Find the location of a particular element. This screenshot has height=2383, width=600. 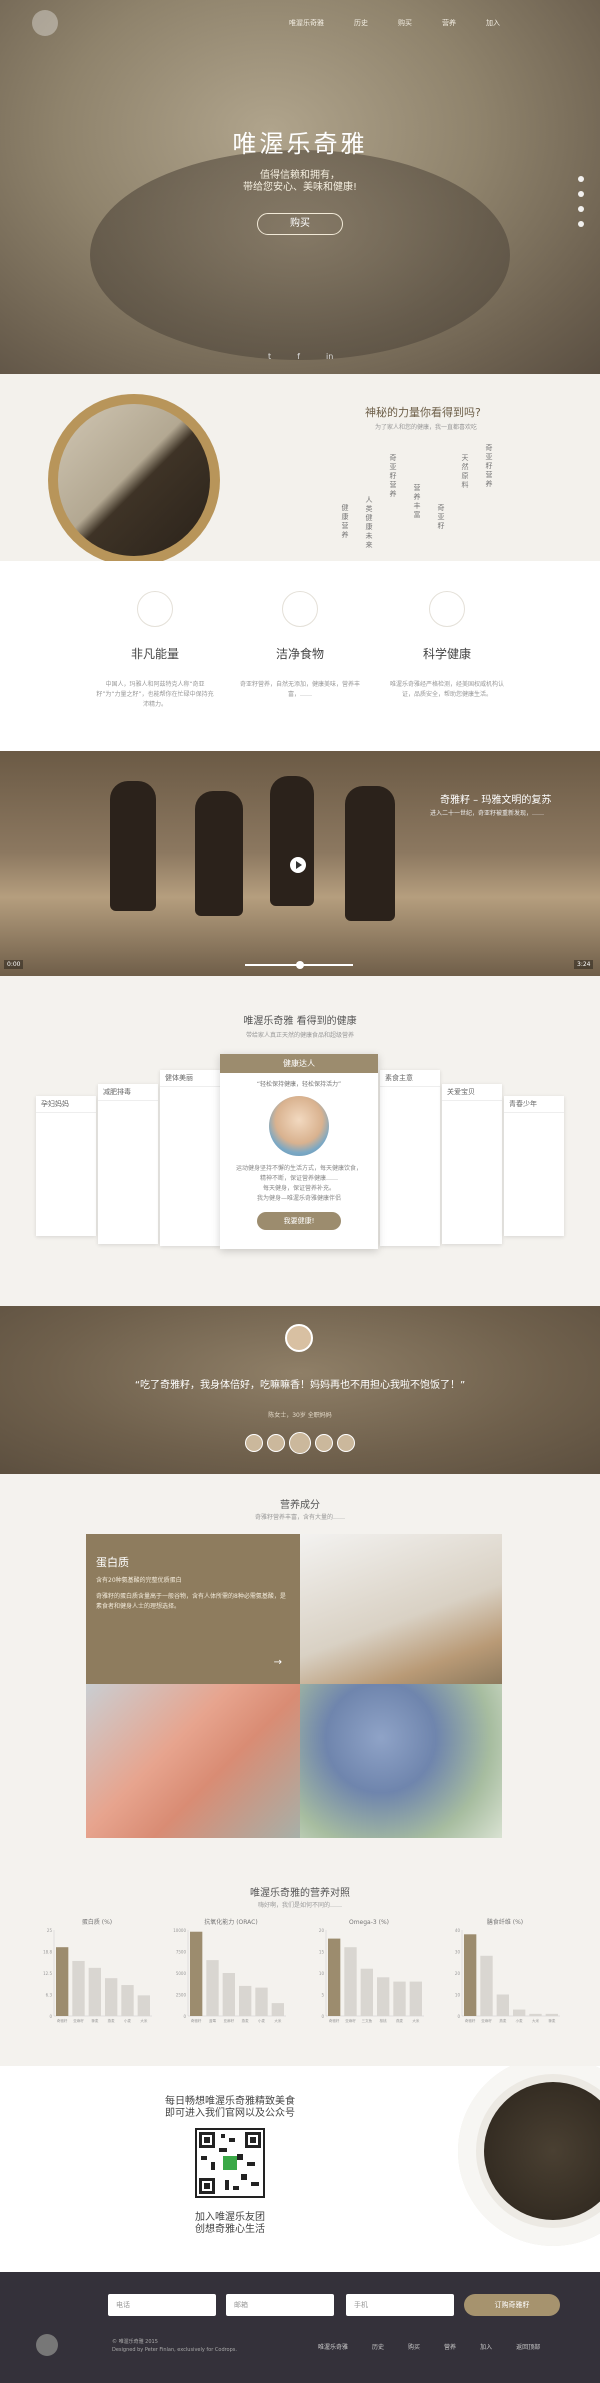

card-baby: 关爱宝贝 is located at coordinates (472, 1164).